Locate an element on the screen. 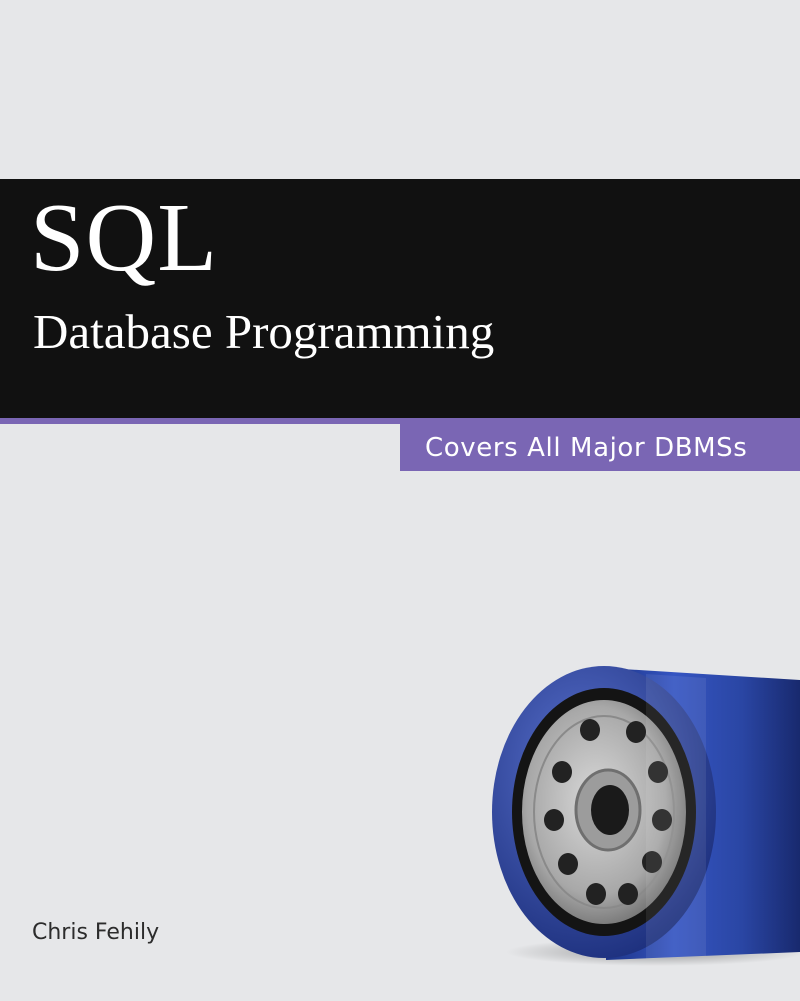 This screenshot has width=800, height=1001. tagline-box: Covers All Major DBMSs is located at coordinates (600, 447).